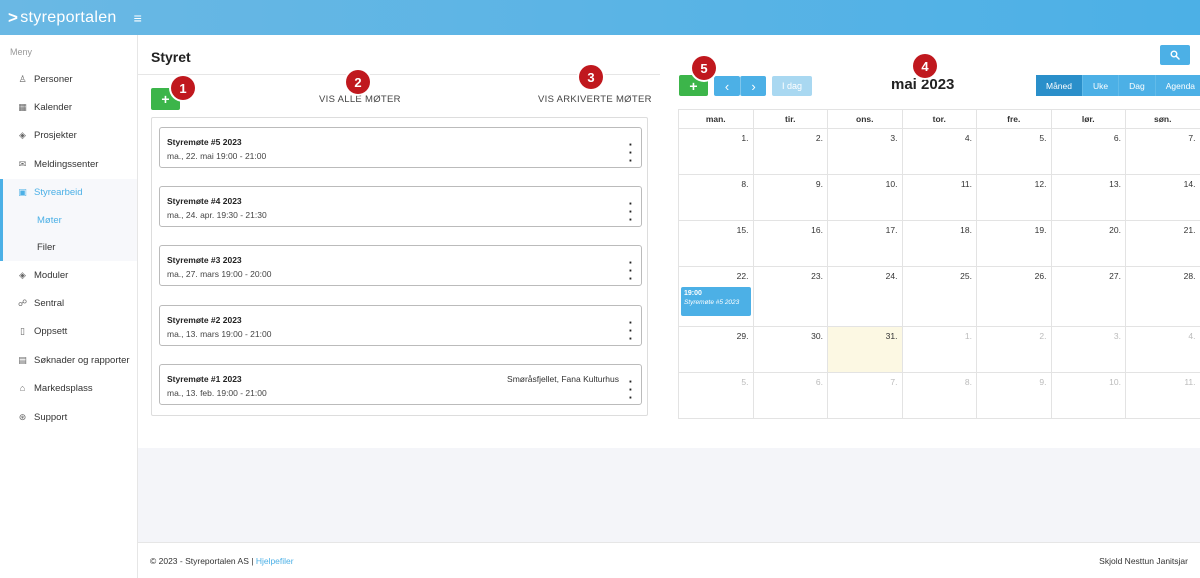 The image size is (1200, 578). Describe the element at coordinates (68, 360) in the screenshot. I see `sidebar-item-søknader-og-rapporter: ▤ Søknader og rapporter` at that location.